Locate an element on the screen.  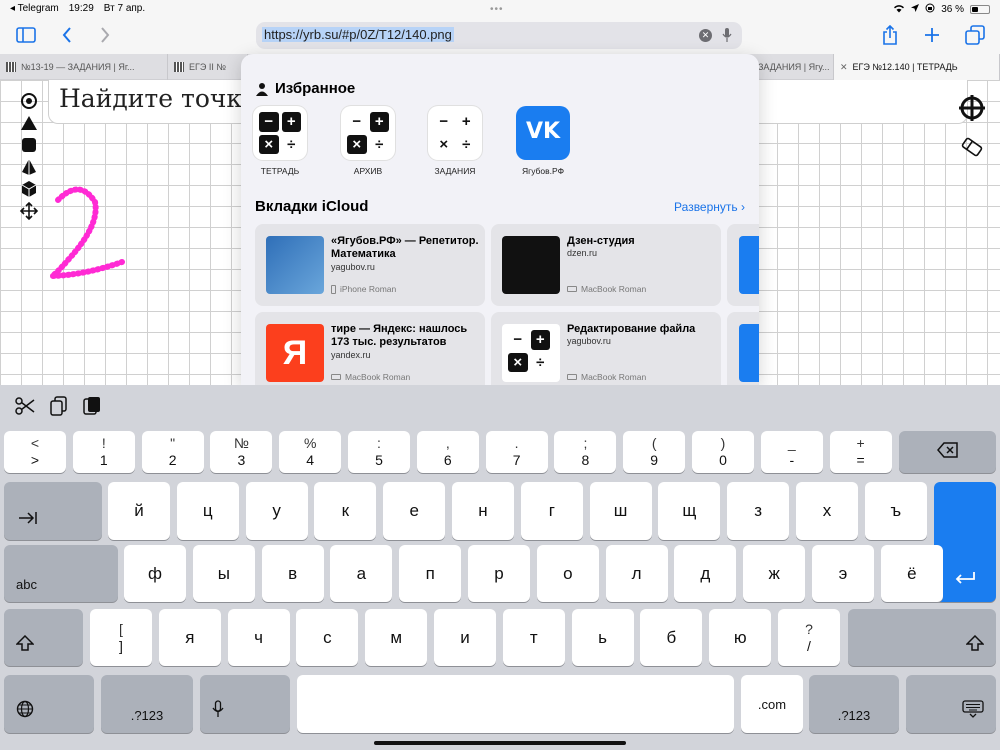
copy-icon is located at coordinates (59, 406).